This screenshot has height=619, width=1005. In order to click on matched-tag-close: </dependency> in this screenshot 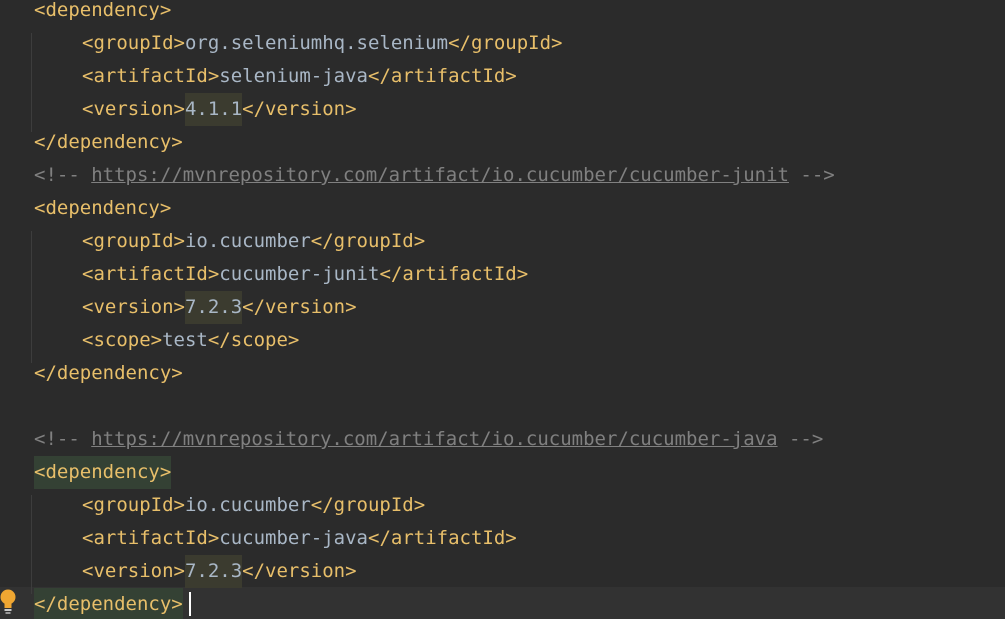, I will do `click(108, 603)`.